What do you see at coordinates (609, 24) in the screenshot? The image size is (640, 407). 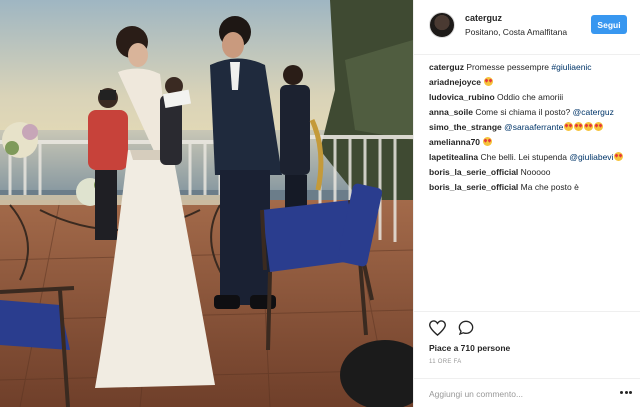 I see `follow-button: Segui` at bounding box center [609, 24].